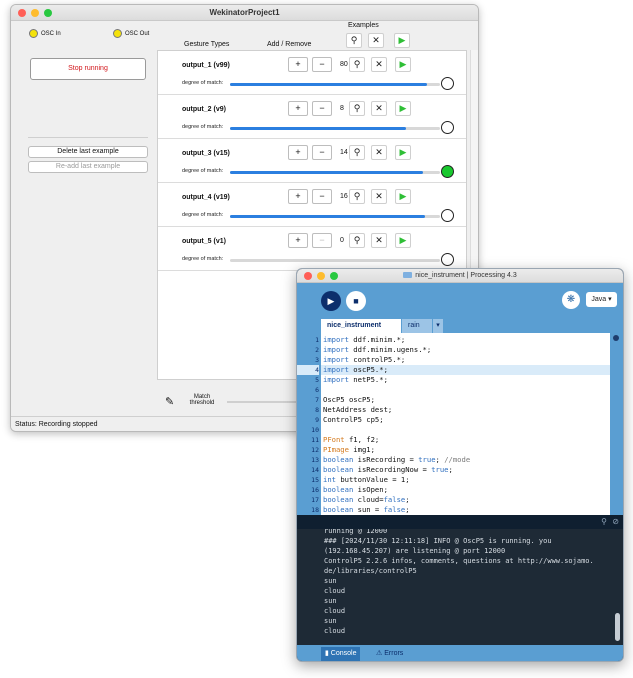  Describe the element at coordinates (465, 510) in the screenshot. I see `code-line: boolean sun = false;` at that location.